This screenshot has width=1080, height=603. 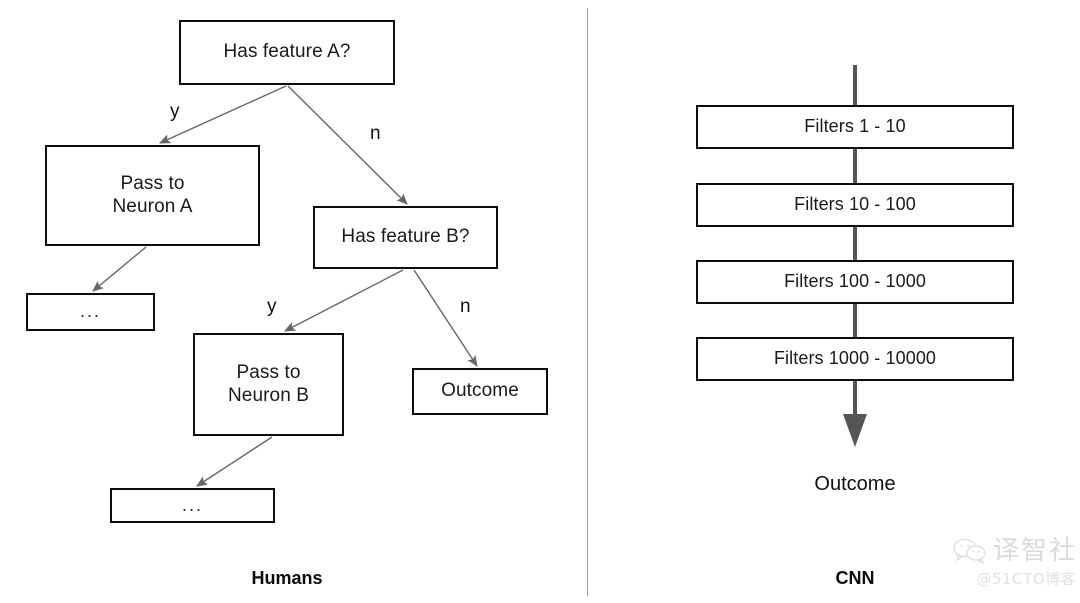 I want to click on edge-neuron-b-to-dots, so click(x=234, y=461).